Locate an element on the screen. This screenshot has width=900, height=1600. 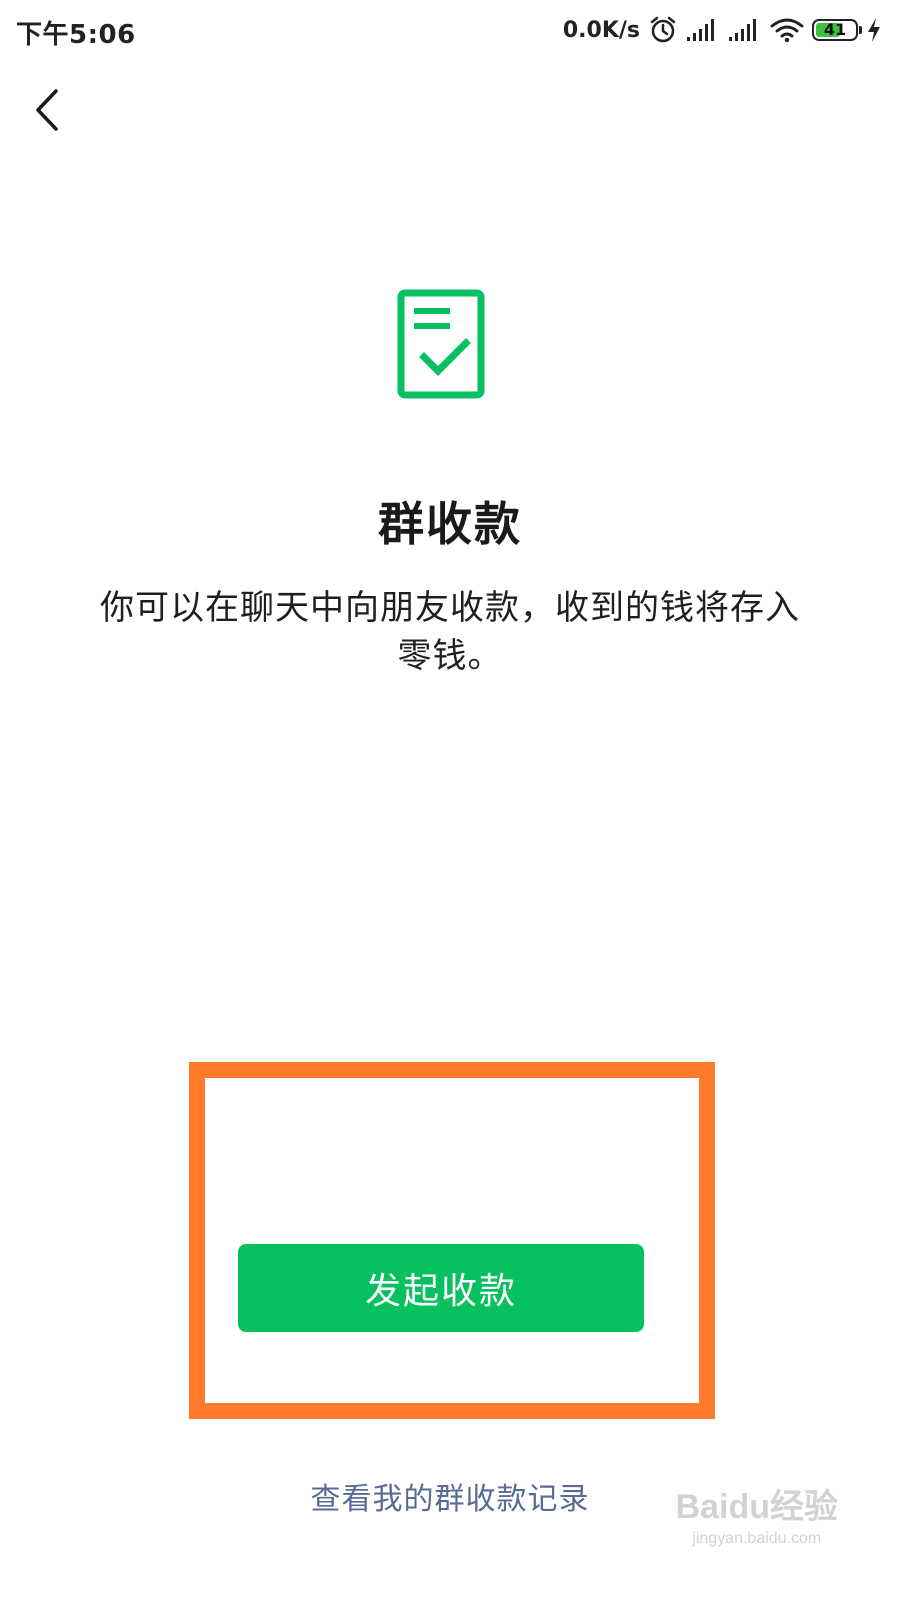
chevron-left-icon is located at coordinates (47, 112).